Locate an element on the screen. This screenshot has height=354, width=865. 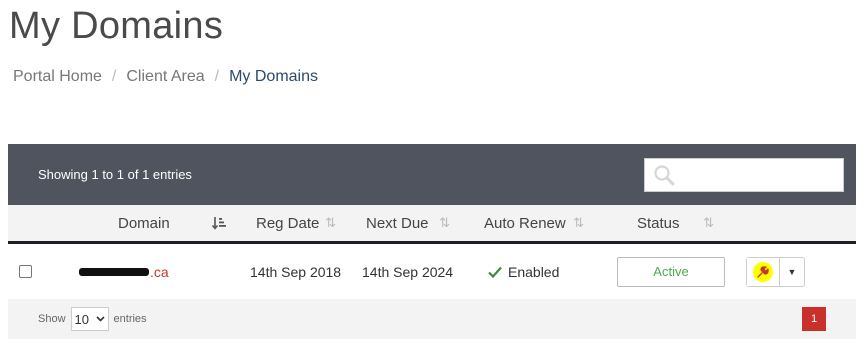
header-next-due: Next Due ⇅ is located at coordinates (405, 223).